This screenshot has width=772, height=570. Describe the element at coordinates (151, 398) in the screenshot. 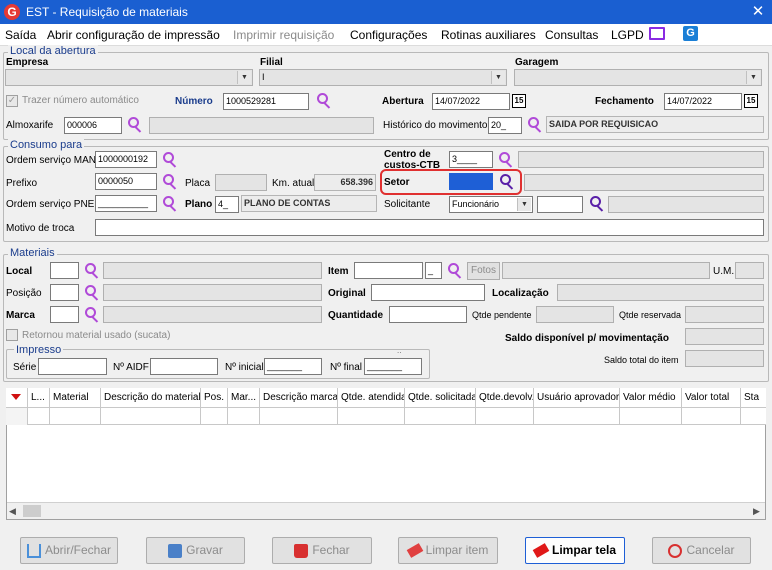

I see `col-descricao-material: Descrição do material` at that location.